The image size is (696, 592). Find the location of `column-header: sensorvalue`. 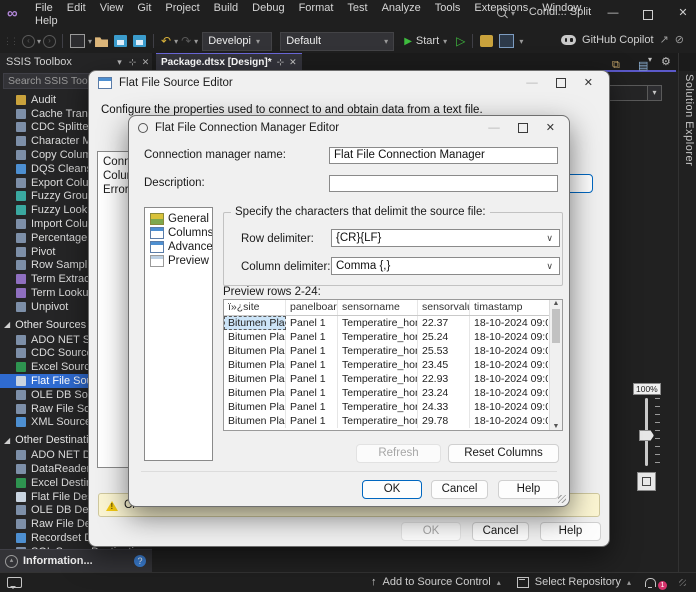

column-header: sensorvalue is located at coordinates (444, 307).